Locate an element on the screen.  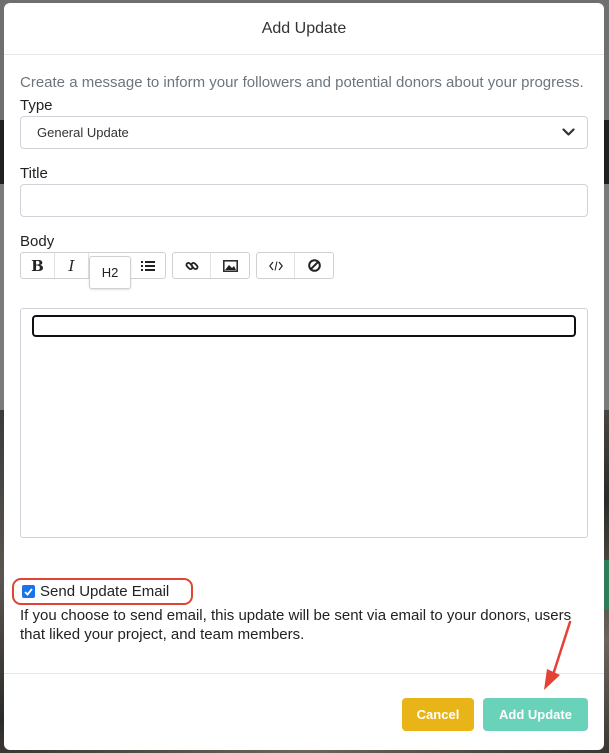
title-input is located at coordinates (304, 200).